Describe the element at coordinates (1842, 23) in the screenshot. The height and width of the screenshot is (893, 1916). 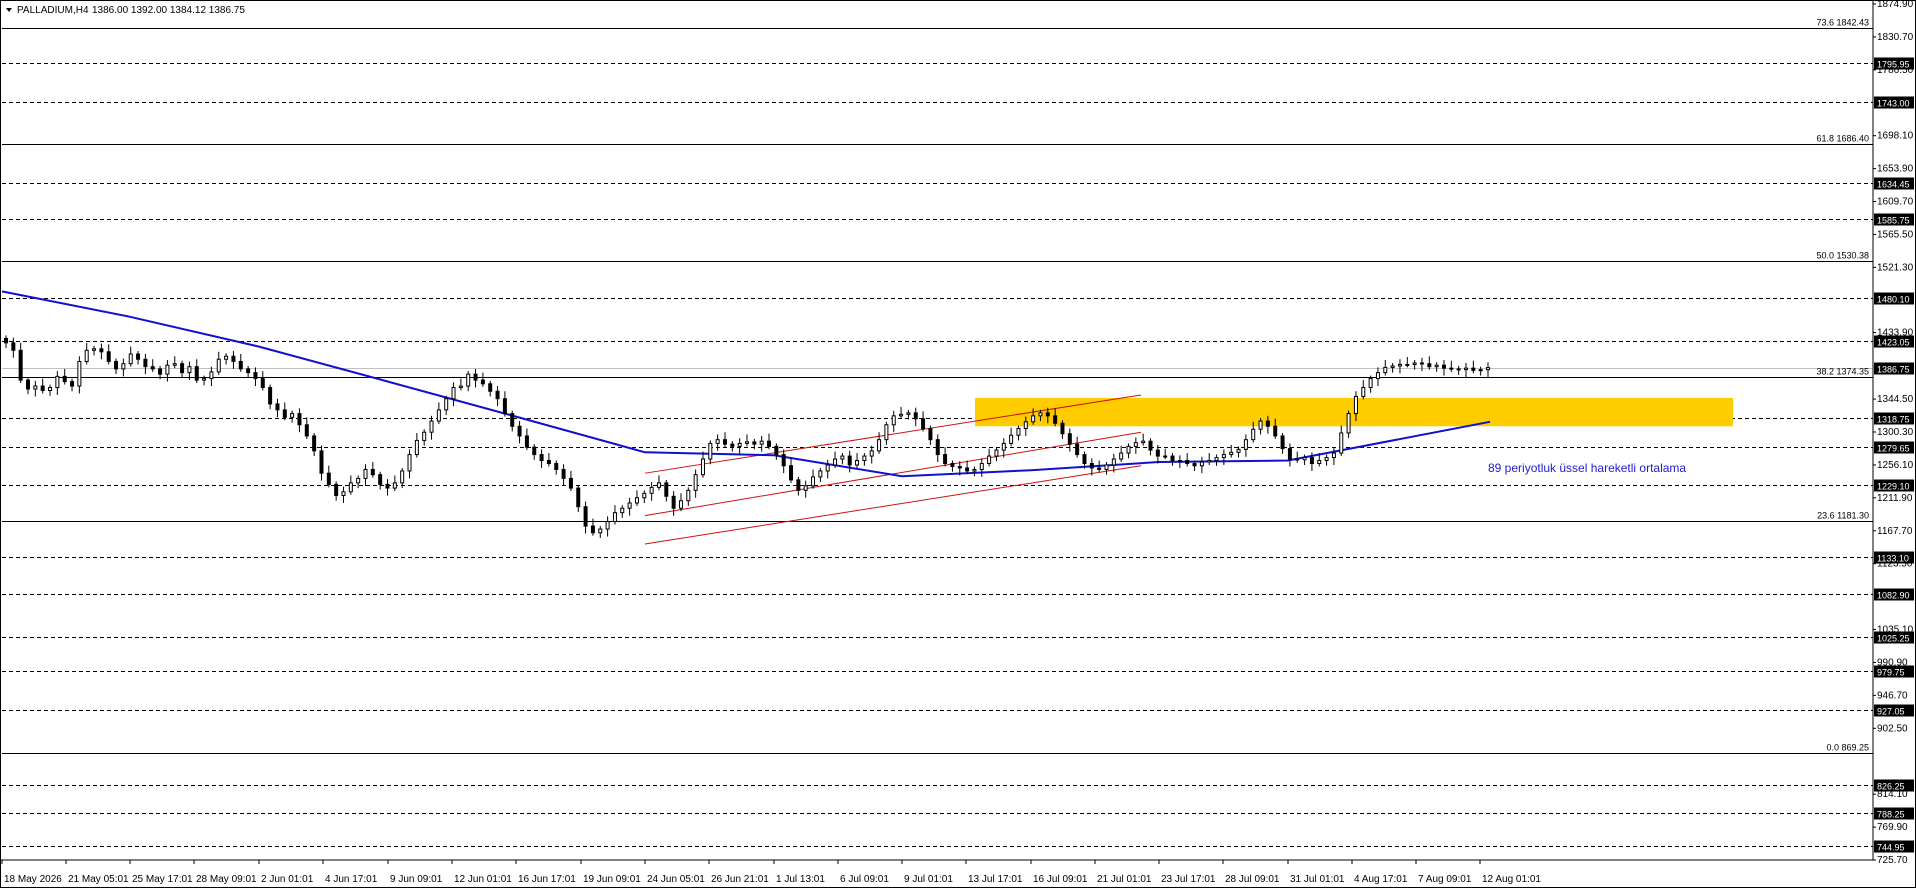
I see `fib-level-label: 73.6 1842.43` at that location.